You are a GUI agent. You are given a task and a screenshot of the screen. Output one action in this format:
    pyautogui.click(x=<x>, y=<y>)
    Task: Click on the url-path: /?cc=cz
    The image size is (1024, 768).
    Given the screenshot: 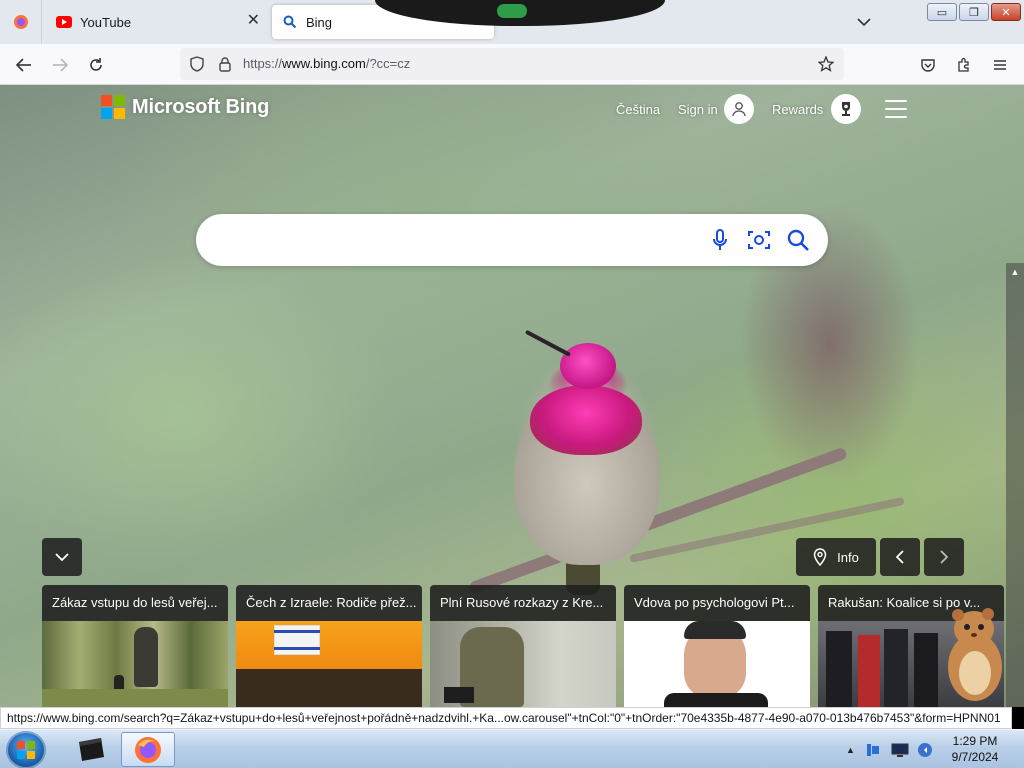 What is the action you would take?
    pyautogui.click(x=388, y=63)
    